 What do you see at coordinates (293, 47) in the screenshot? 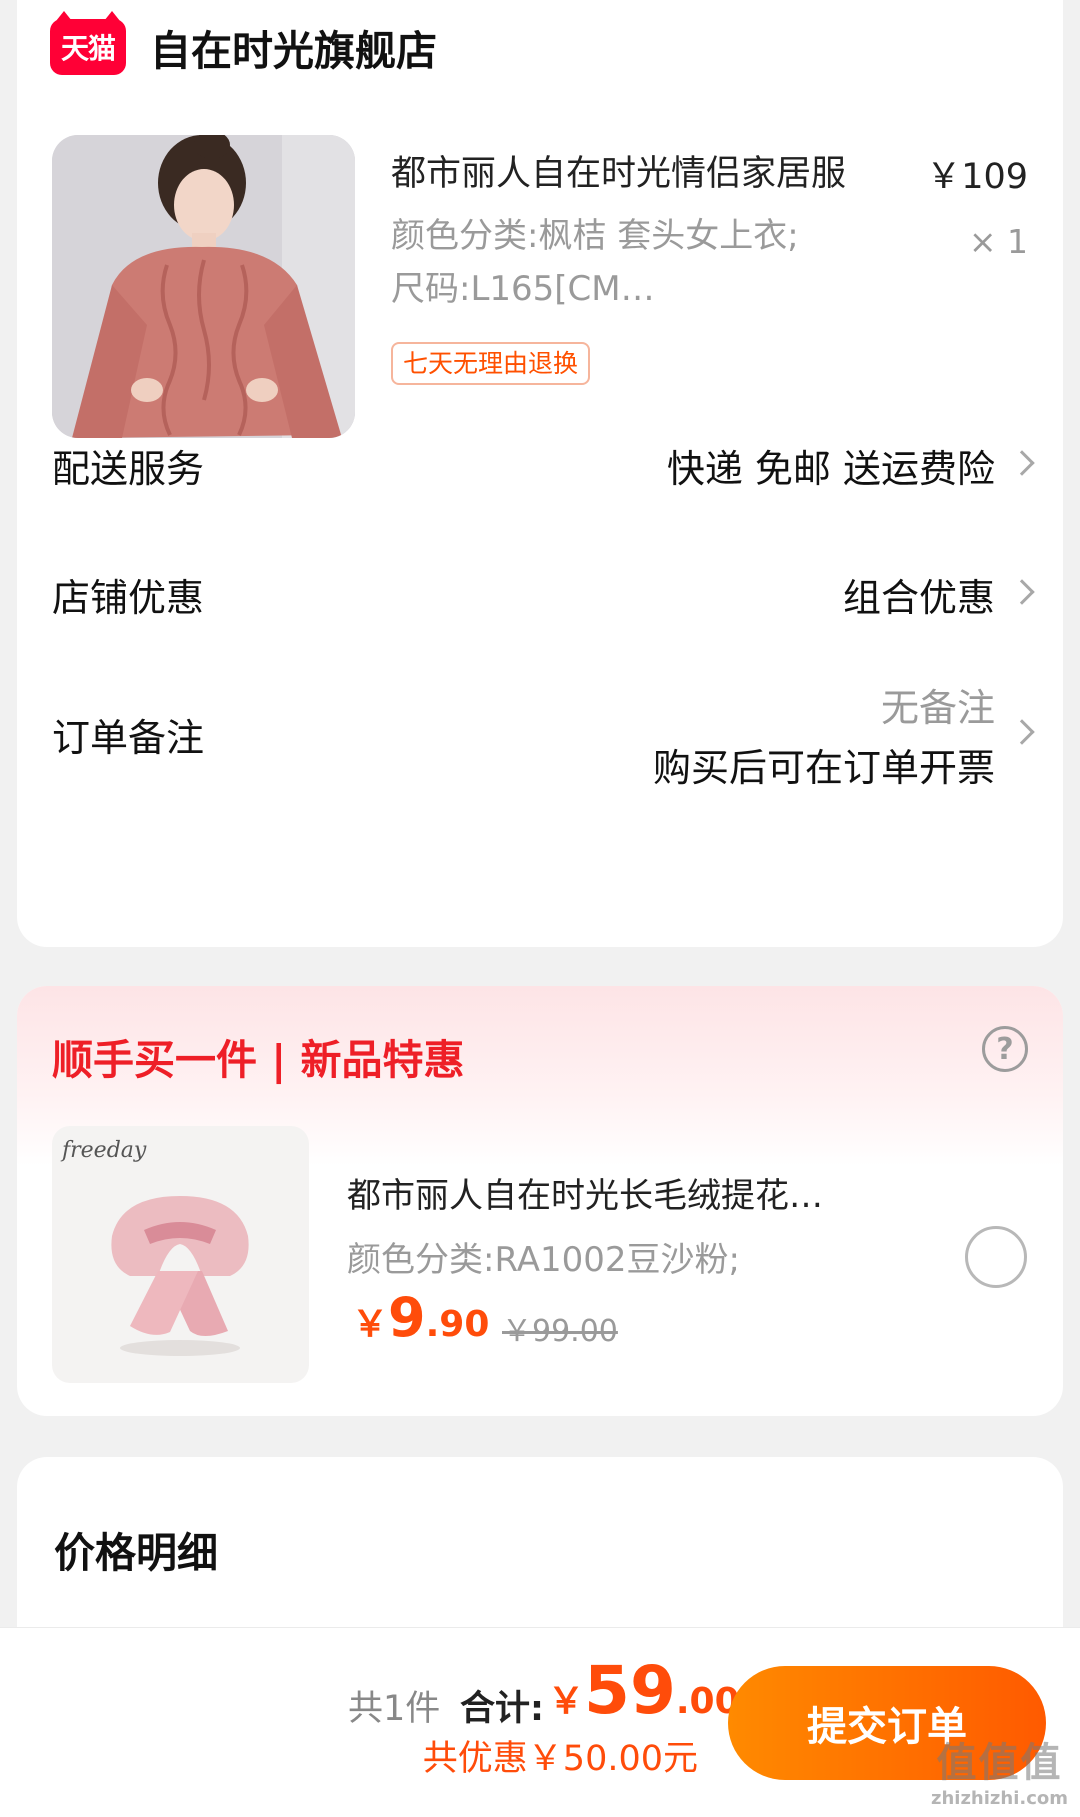
I see `store-name: 自在时光旗舰店` at bounding box center [293, 47].